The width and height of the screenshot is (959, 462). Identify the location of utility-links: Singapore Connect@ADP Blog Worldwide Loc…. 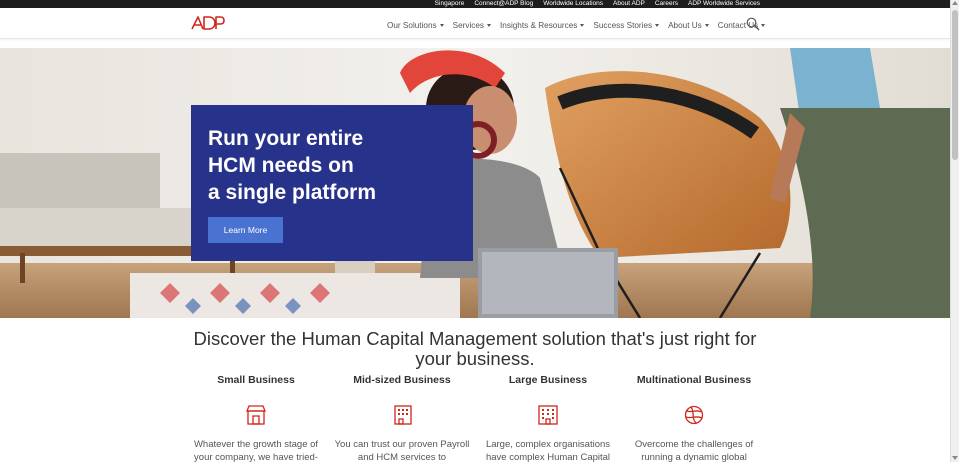
(597, 4).